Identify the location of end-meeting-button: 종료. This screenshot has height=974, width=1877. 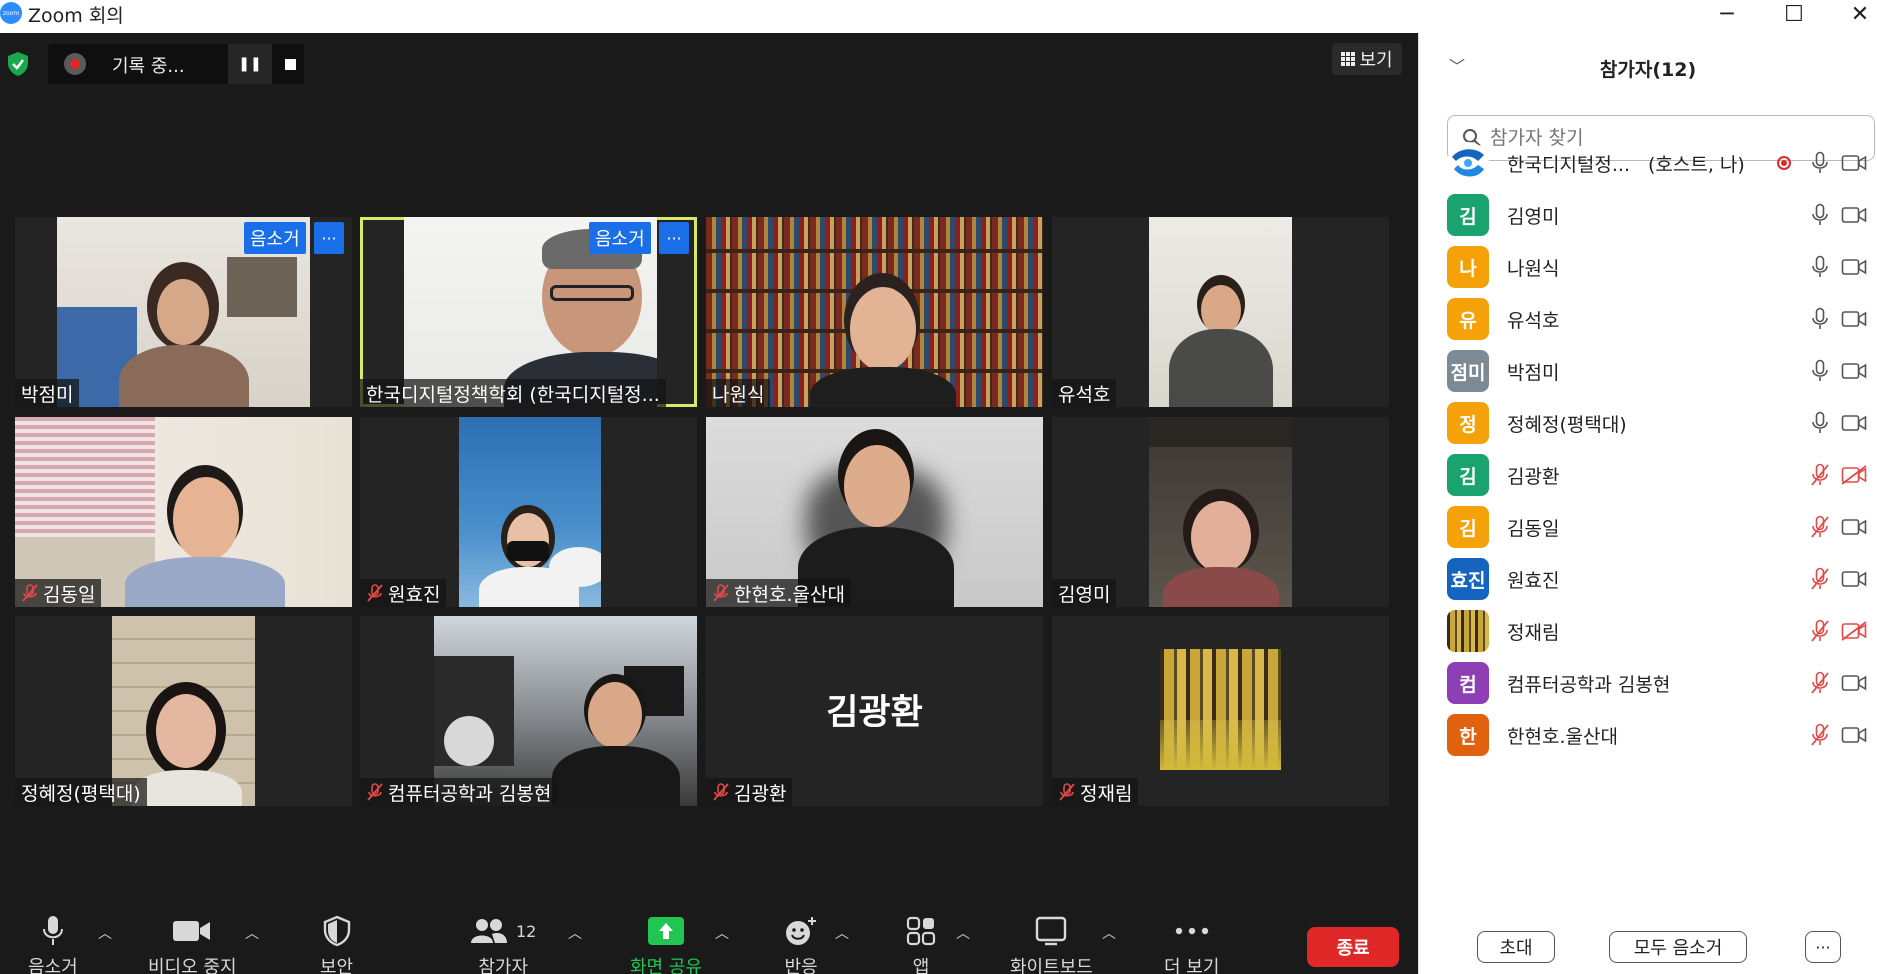
(1353, 947).